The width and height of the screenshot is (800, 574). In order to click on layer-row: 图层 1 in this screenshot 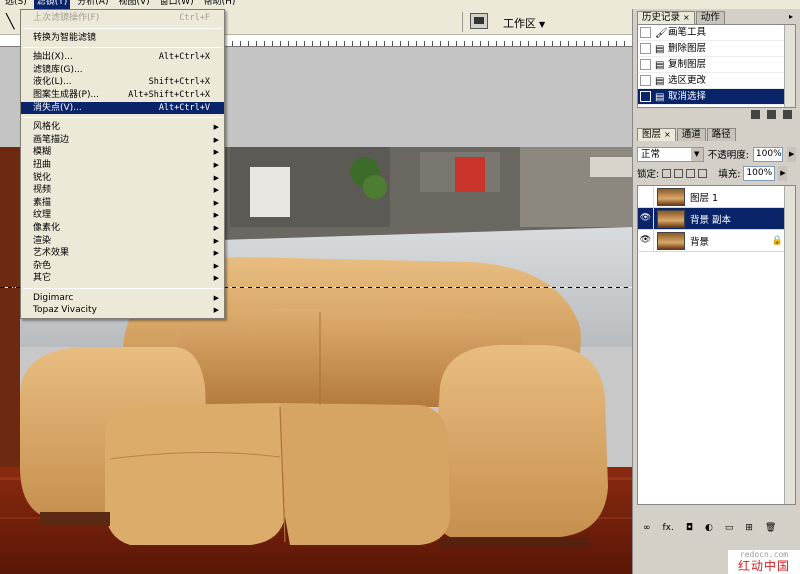, I will do `click(716, 197)`.